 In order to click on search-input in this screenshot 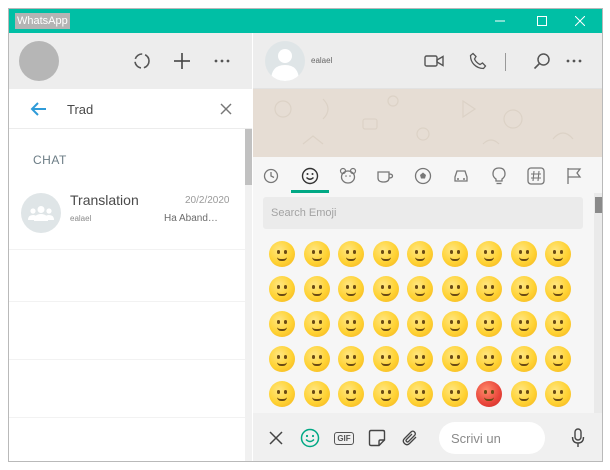, I will do `click(137, 109)`.